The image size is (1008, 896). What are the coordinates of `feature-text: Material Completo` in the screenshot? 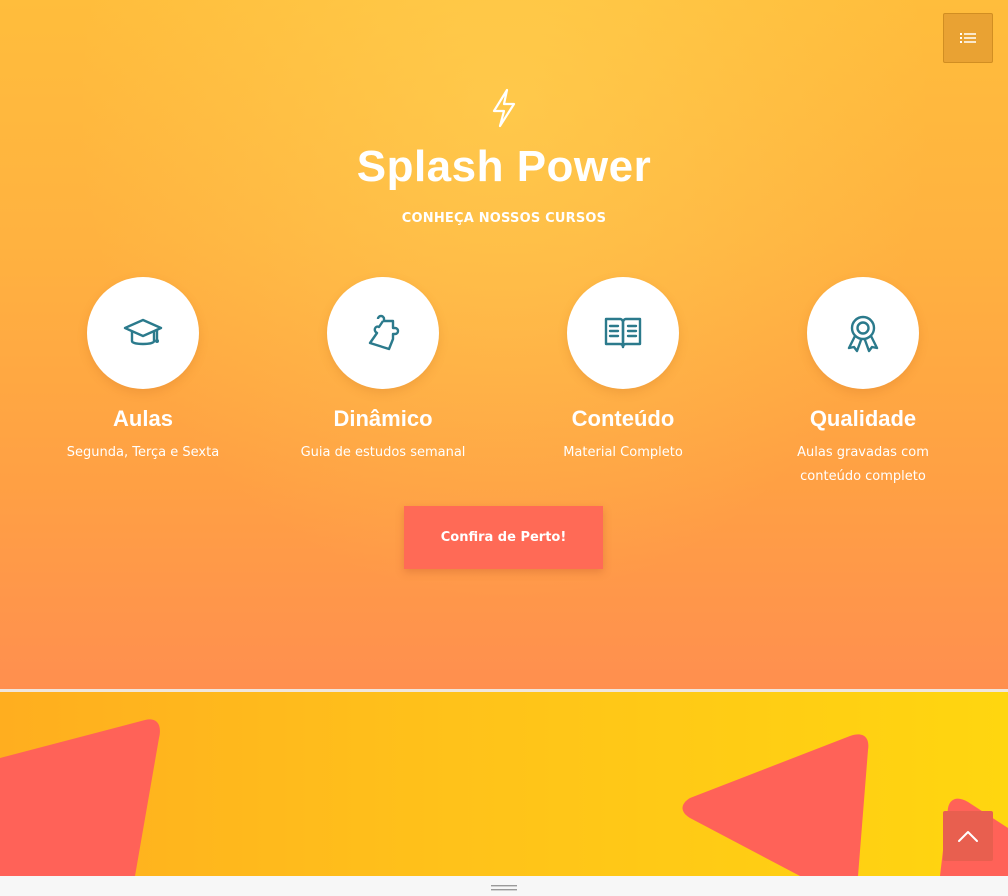 It's located at (623, 452).